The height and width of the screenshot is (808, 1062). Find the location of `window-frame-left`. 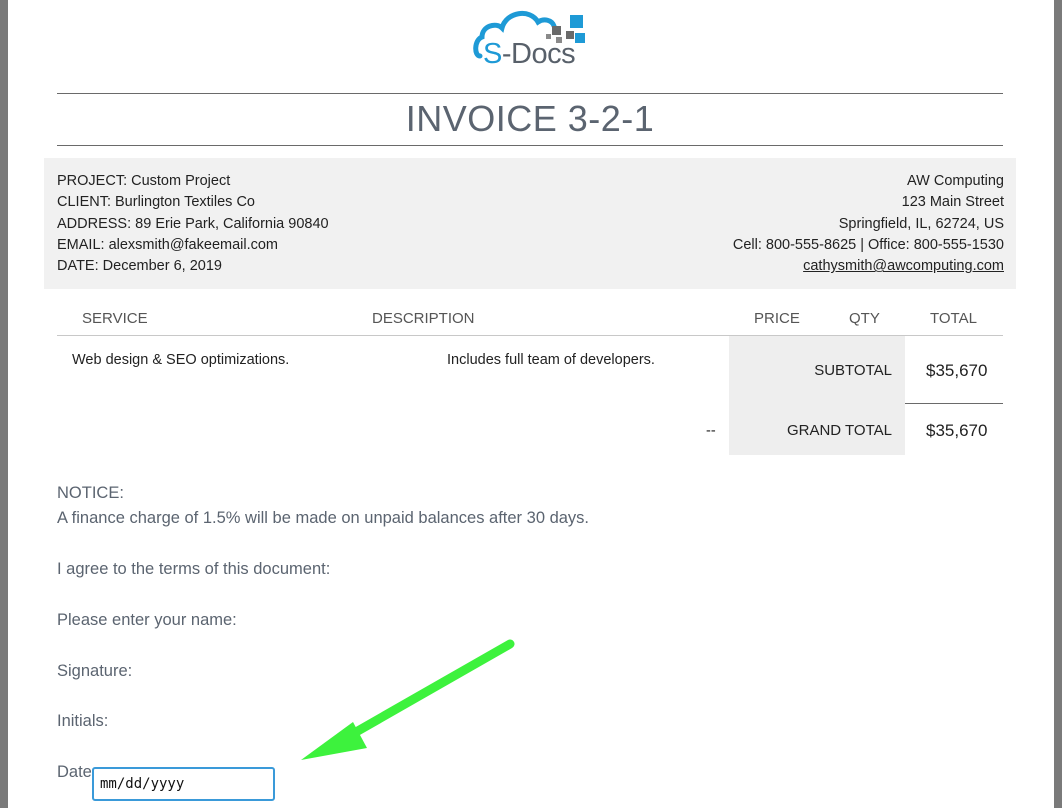

window-frame-left is located at coordinates (4, 404).